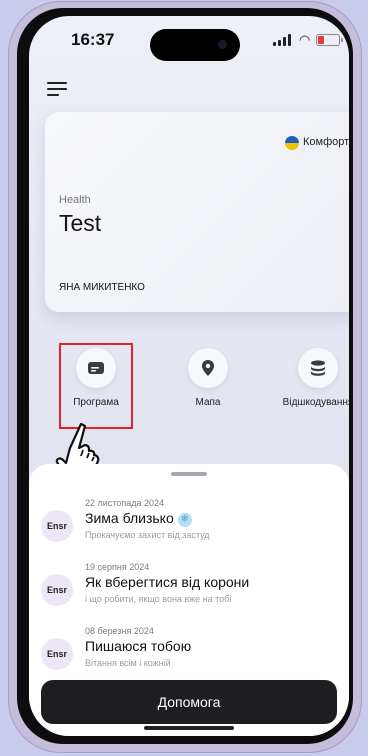  What do you see at coordinates (96, 386) in the screenshot?
I see `highlight-box` at bounding box center [96, 386].